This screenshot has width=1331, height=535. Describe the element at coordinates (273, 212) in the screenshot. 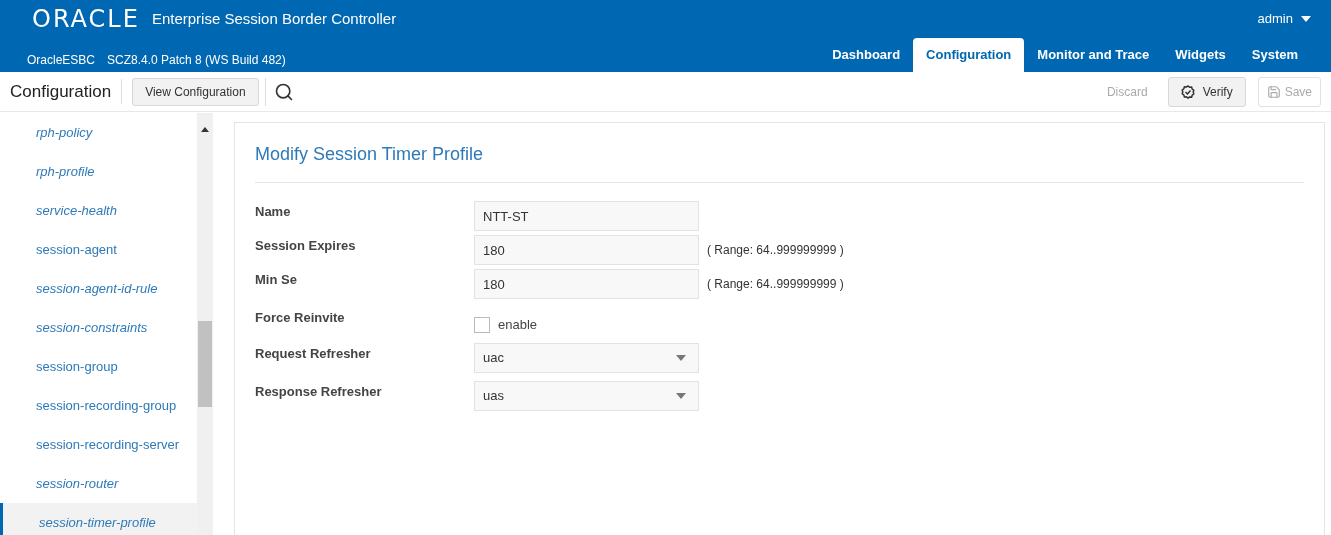

I see `field-label: Name` at that location.